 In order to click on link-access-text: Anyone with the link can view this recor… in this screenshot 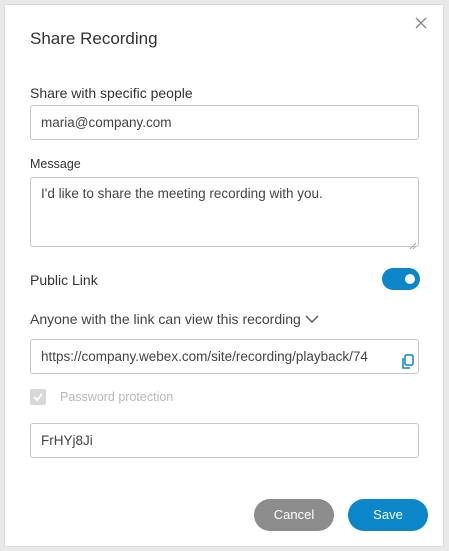, I will do `click(165, 319)`.